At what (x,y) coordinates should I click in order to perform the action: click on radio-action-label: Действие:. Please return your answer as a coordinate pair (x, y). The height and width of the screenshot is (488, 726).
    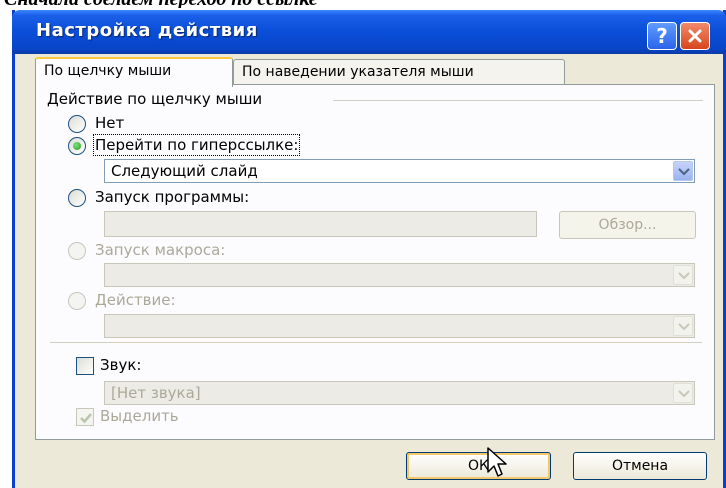
    Looking at the image, I should click on (135, 300).